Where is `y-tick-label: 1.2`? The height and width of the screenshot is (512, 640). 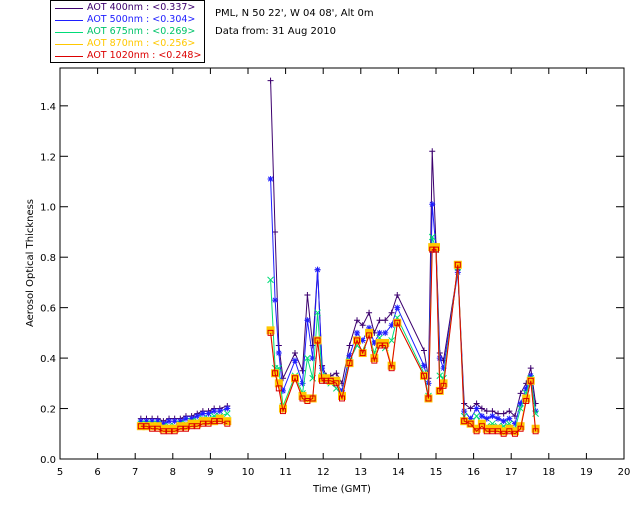 y-tick-label: 1.2 is located at coordinates (48, 157).